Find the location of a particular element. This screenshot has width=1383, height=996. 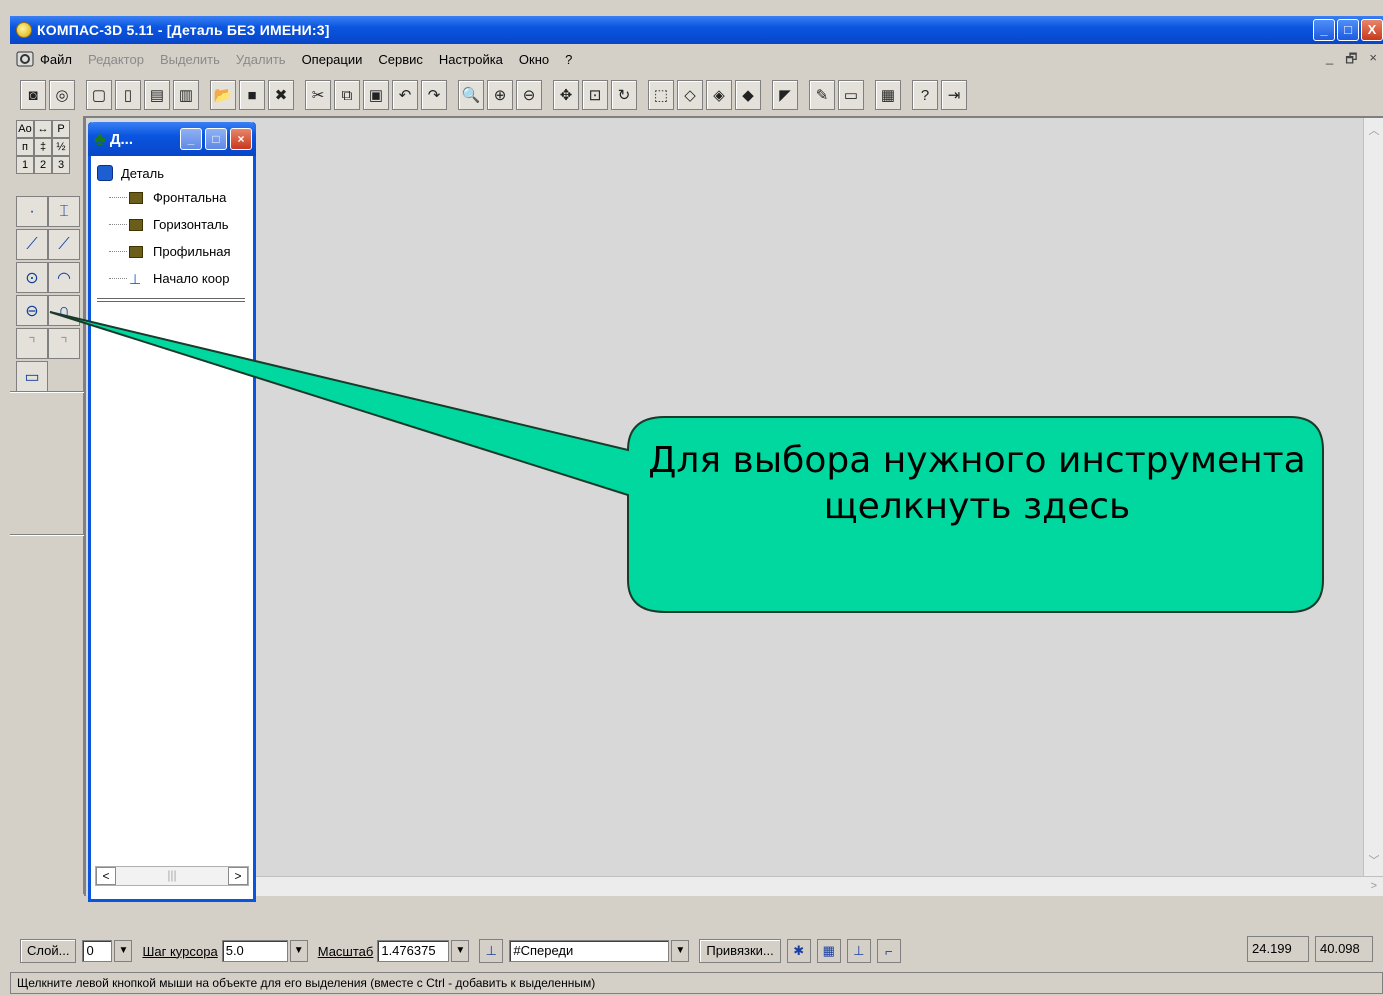

coord-x: 24.199 is located at coordinates (1278, 949).